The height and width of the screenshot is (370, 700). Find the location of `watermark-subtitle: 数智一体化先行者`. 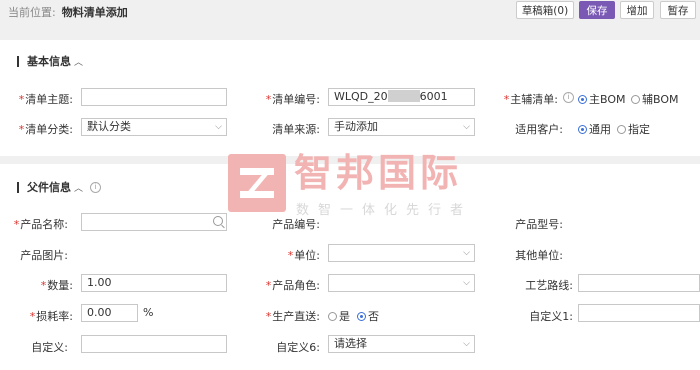

watermark-subtitle: 数智一体化先行者 is located at coordinates (384, 210).